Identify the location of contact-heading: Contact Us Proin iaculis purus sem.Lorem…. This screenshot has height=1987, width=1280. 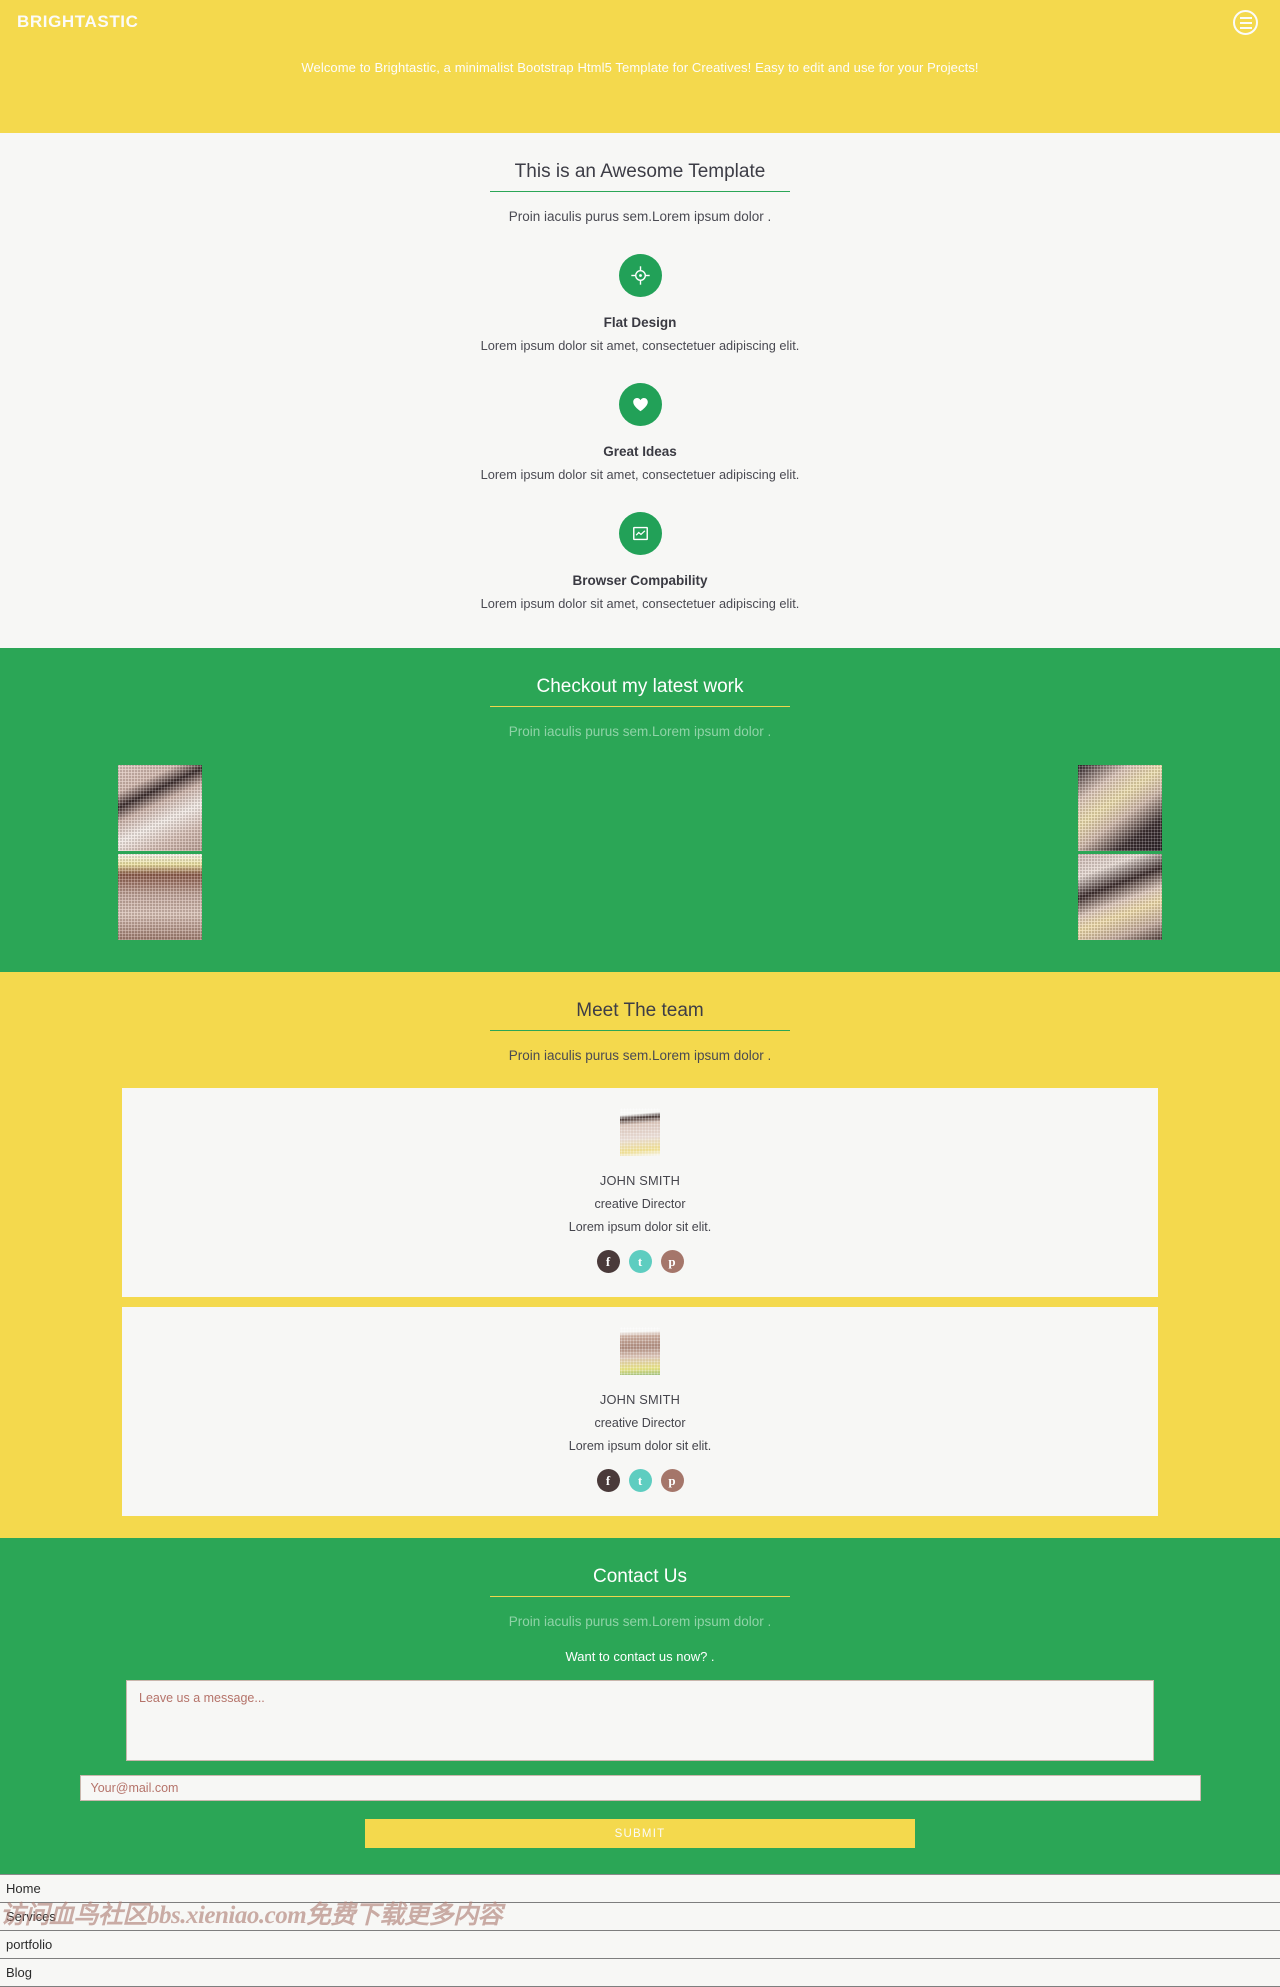
(640, 1597).